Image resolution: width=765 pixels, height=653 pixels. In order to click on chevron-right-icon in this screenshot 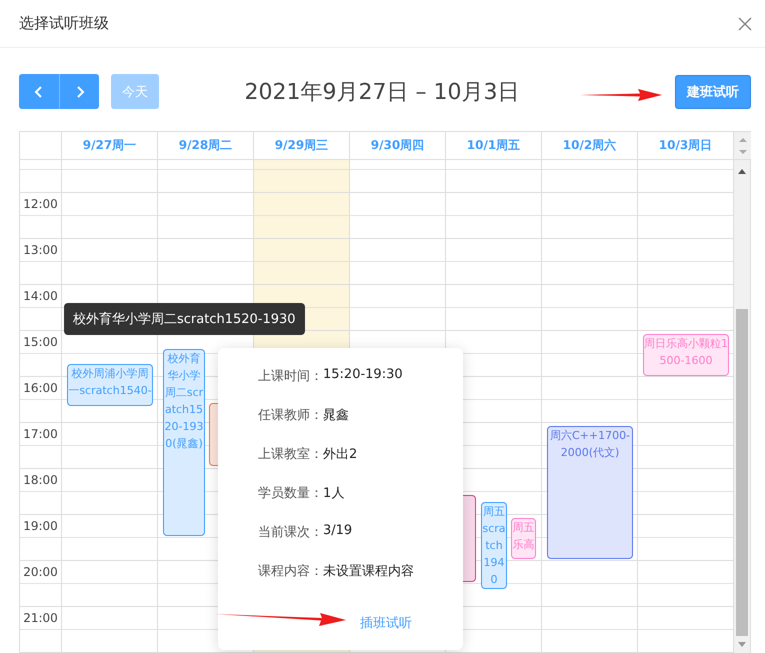, I will do `click(79, 91)`.